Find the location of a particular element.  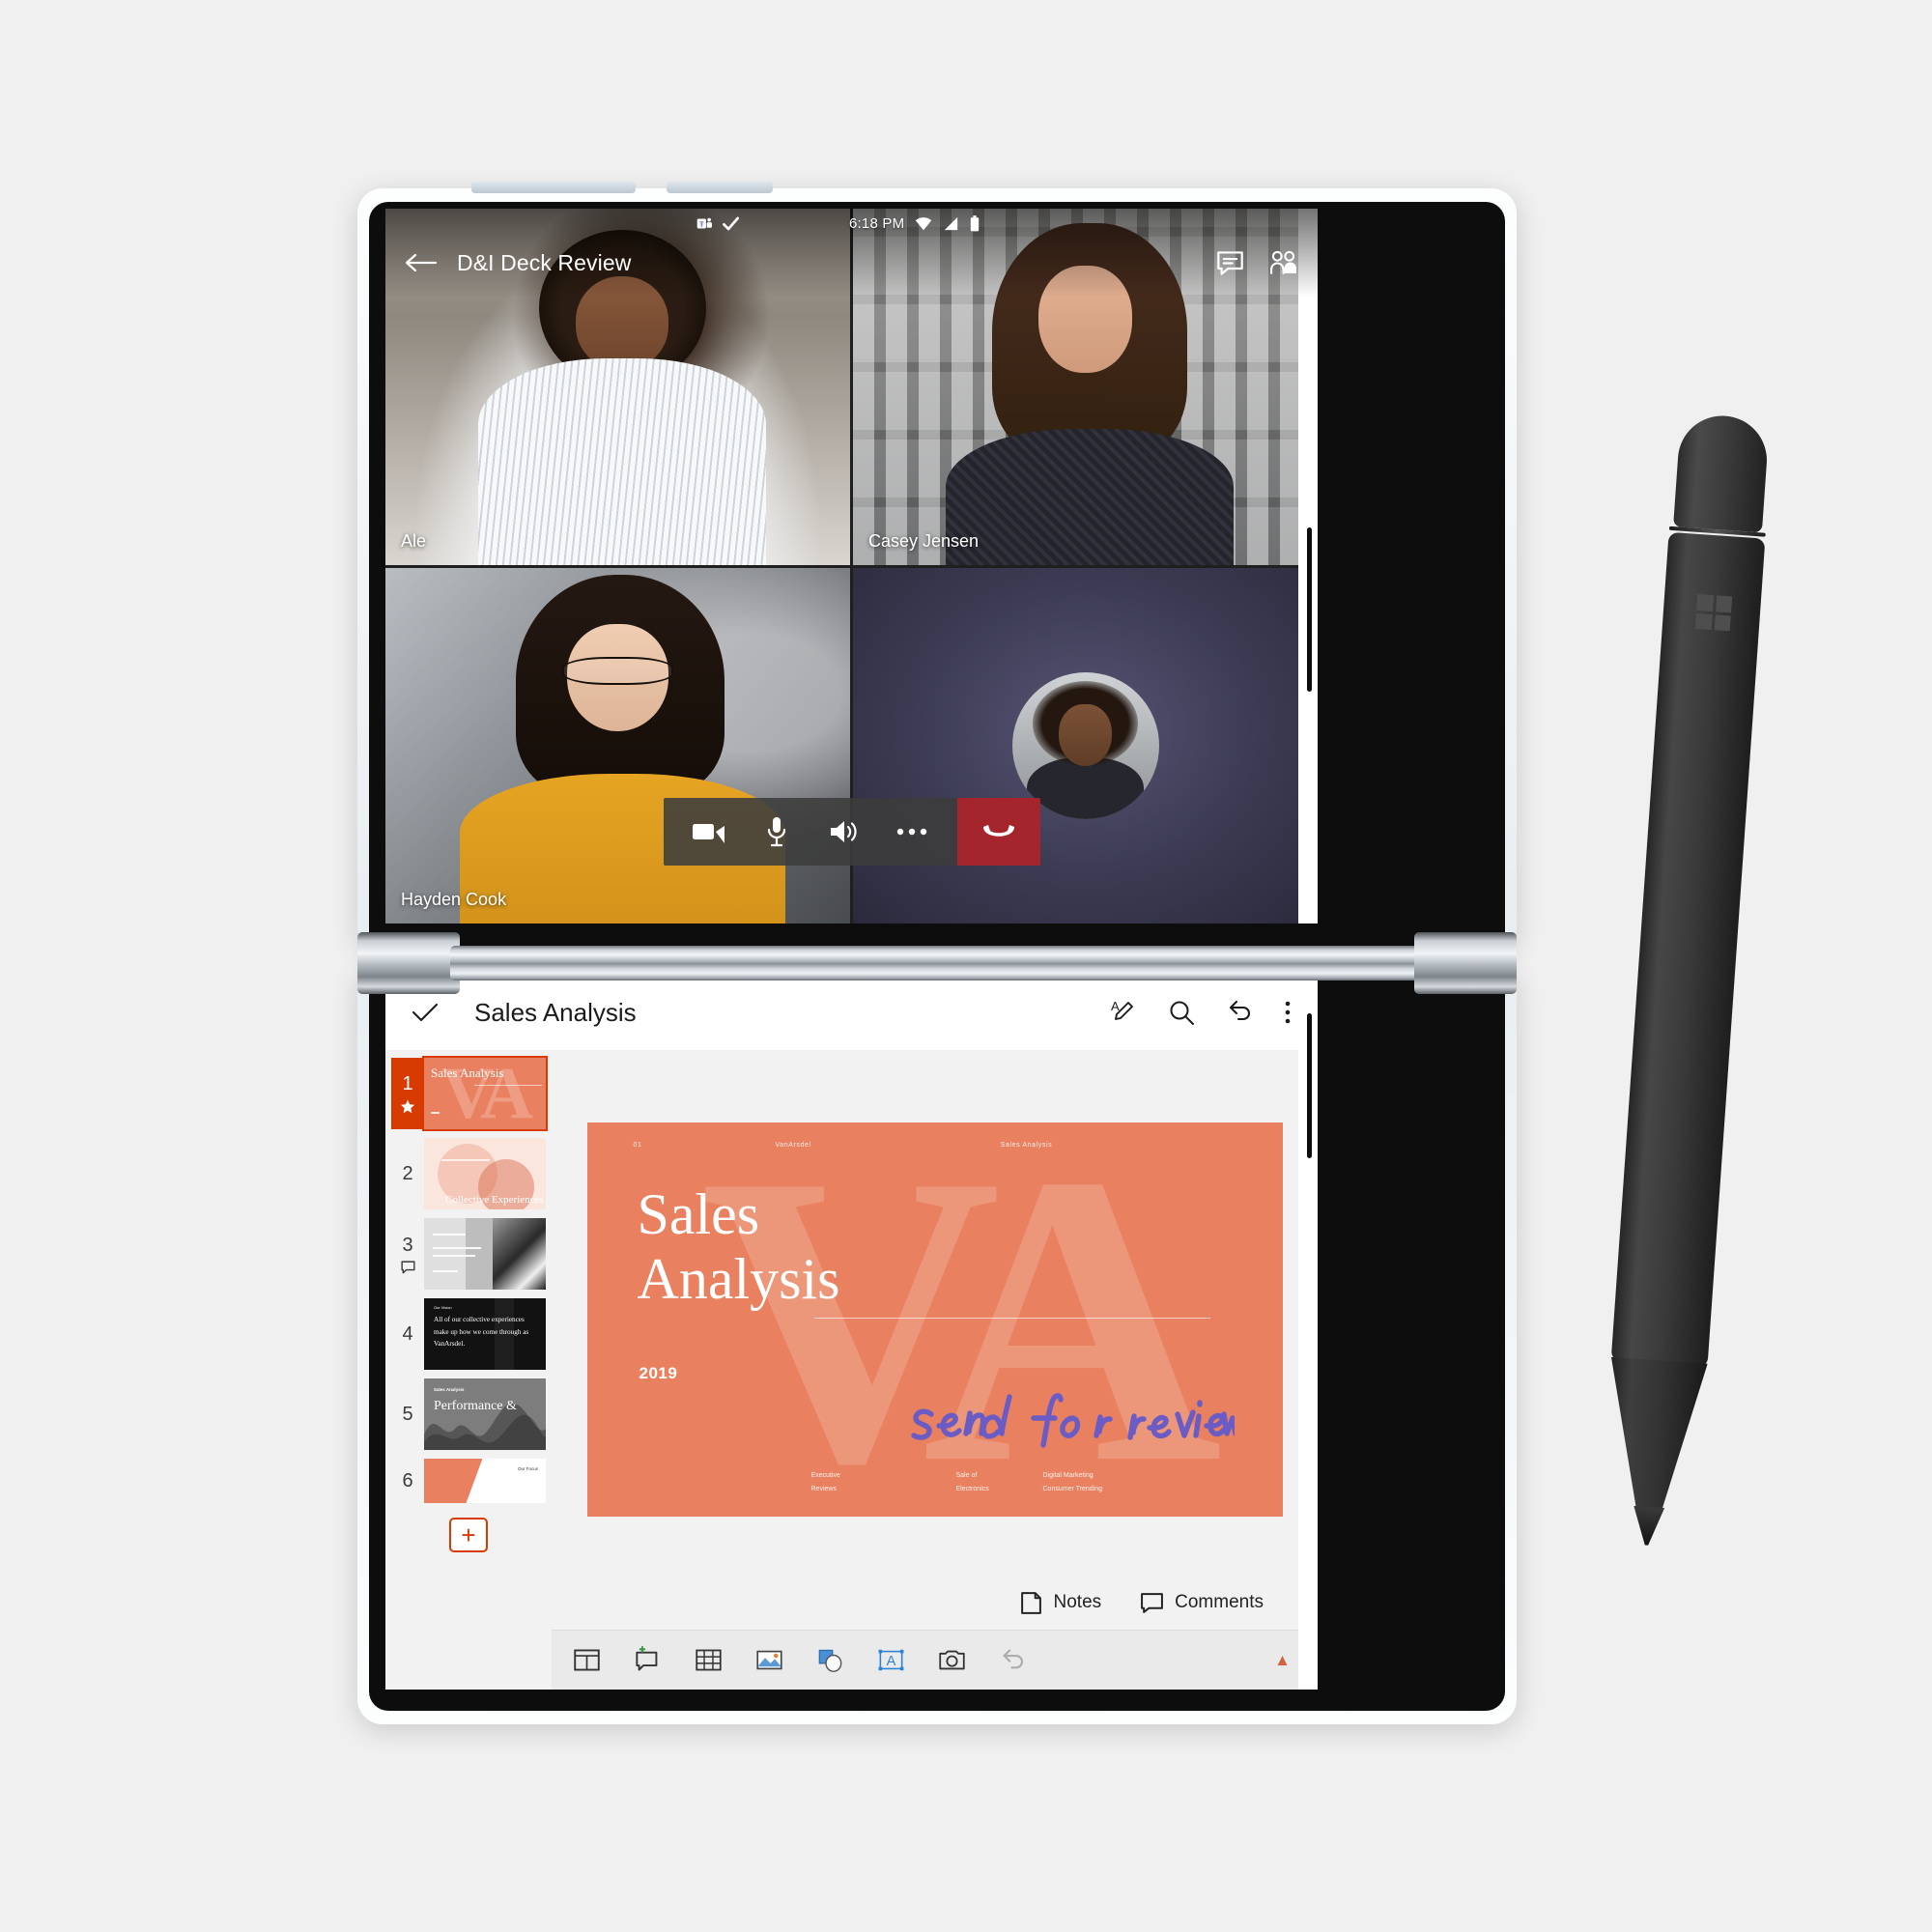

microphone-toggle-button is located at coordinates (776, 832).